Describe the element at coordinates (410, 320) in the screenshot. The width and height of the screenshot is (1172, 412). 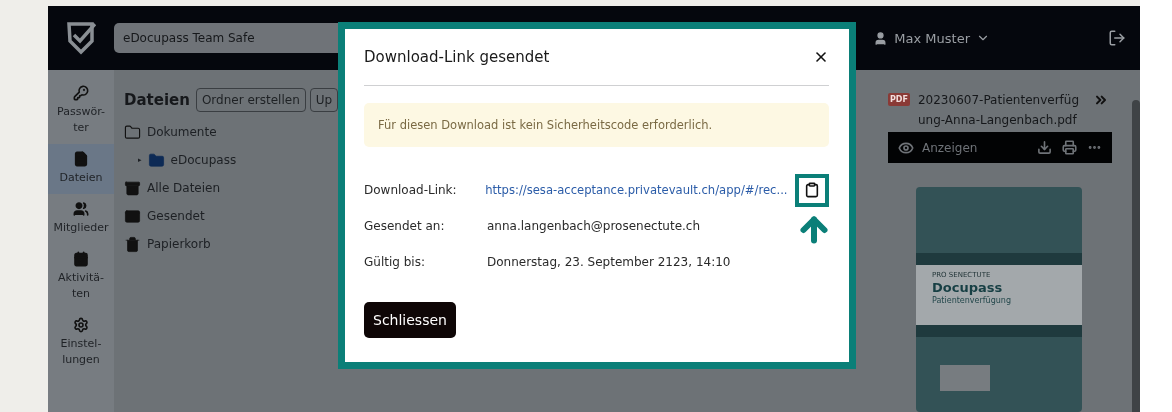
I see `close-button: Schliessen` at that location.